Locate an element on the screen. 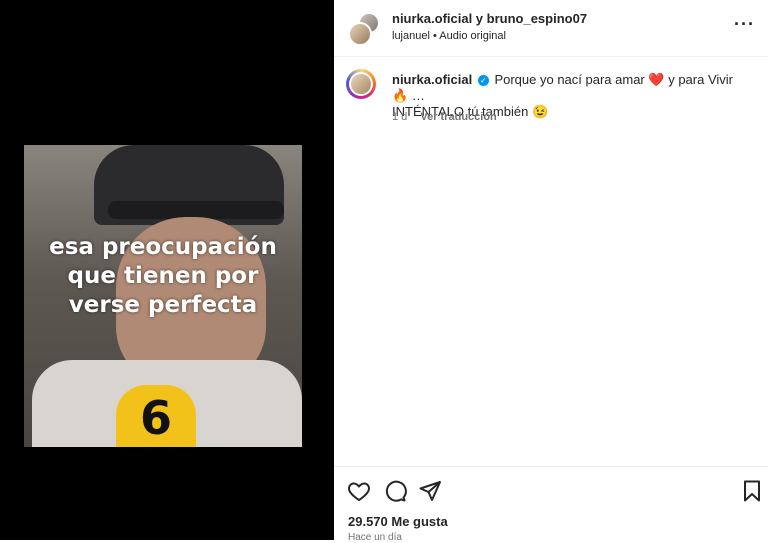 The image size is (768, 543). audio-title: Audio original is located at coordinates (472, 36).